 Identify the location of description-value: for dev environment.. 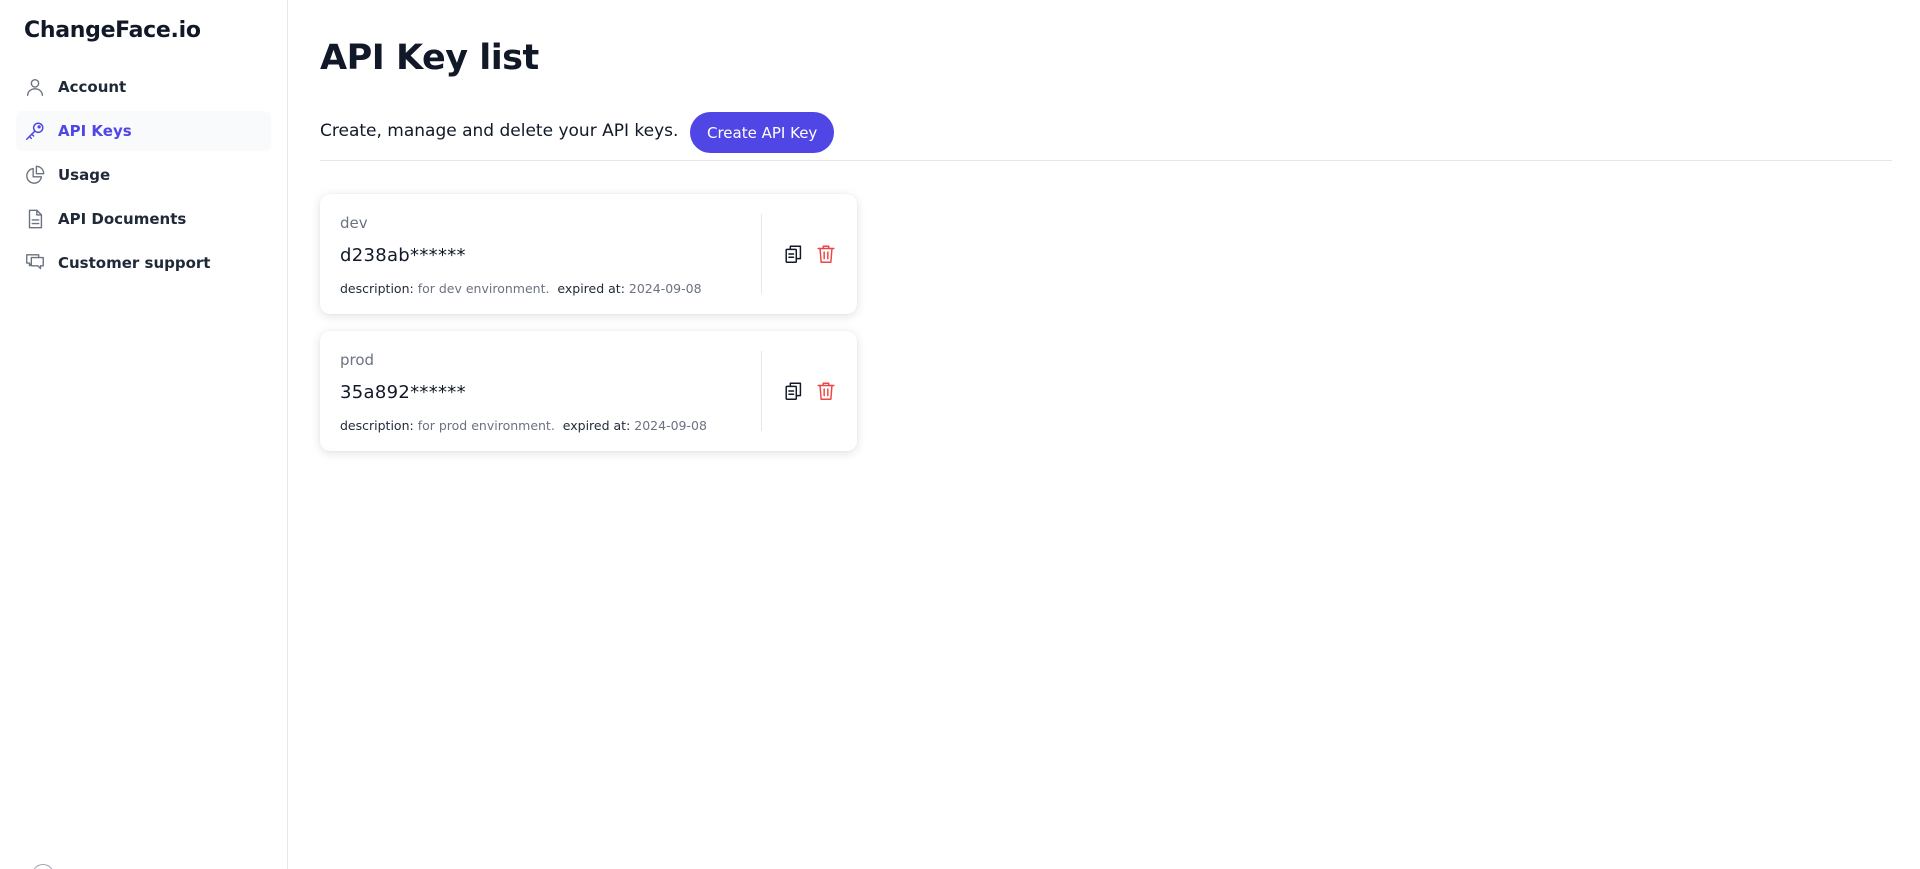
(483, 288).